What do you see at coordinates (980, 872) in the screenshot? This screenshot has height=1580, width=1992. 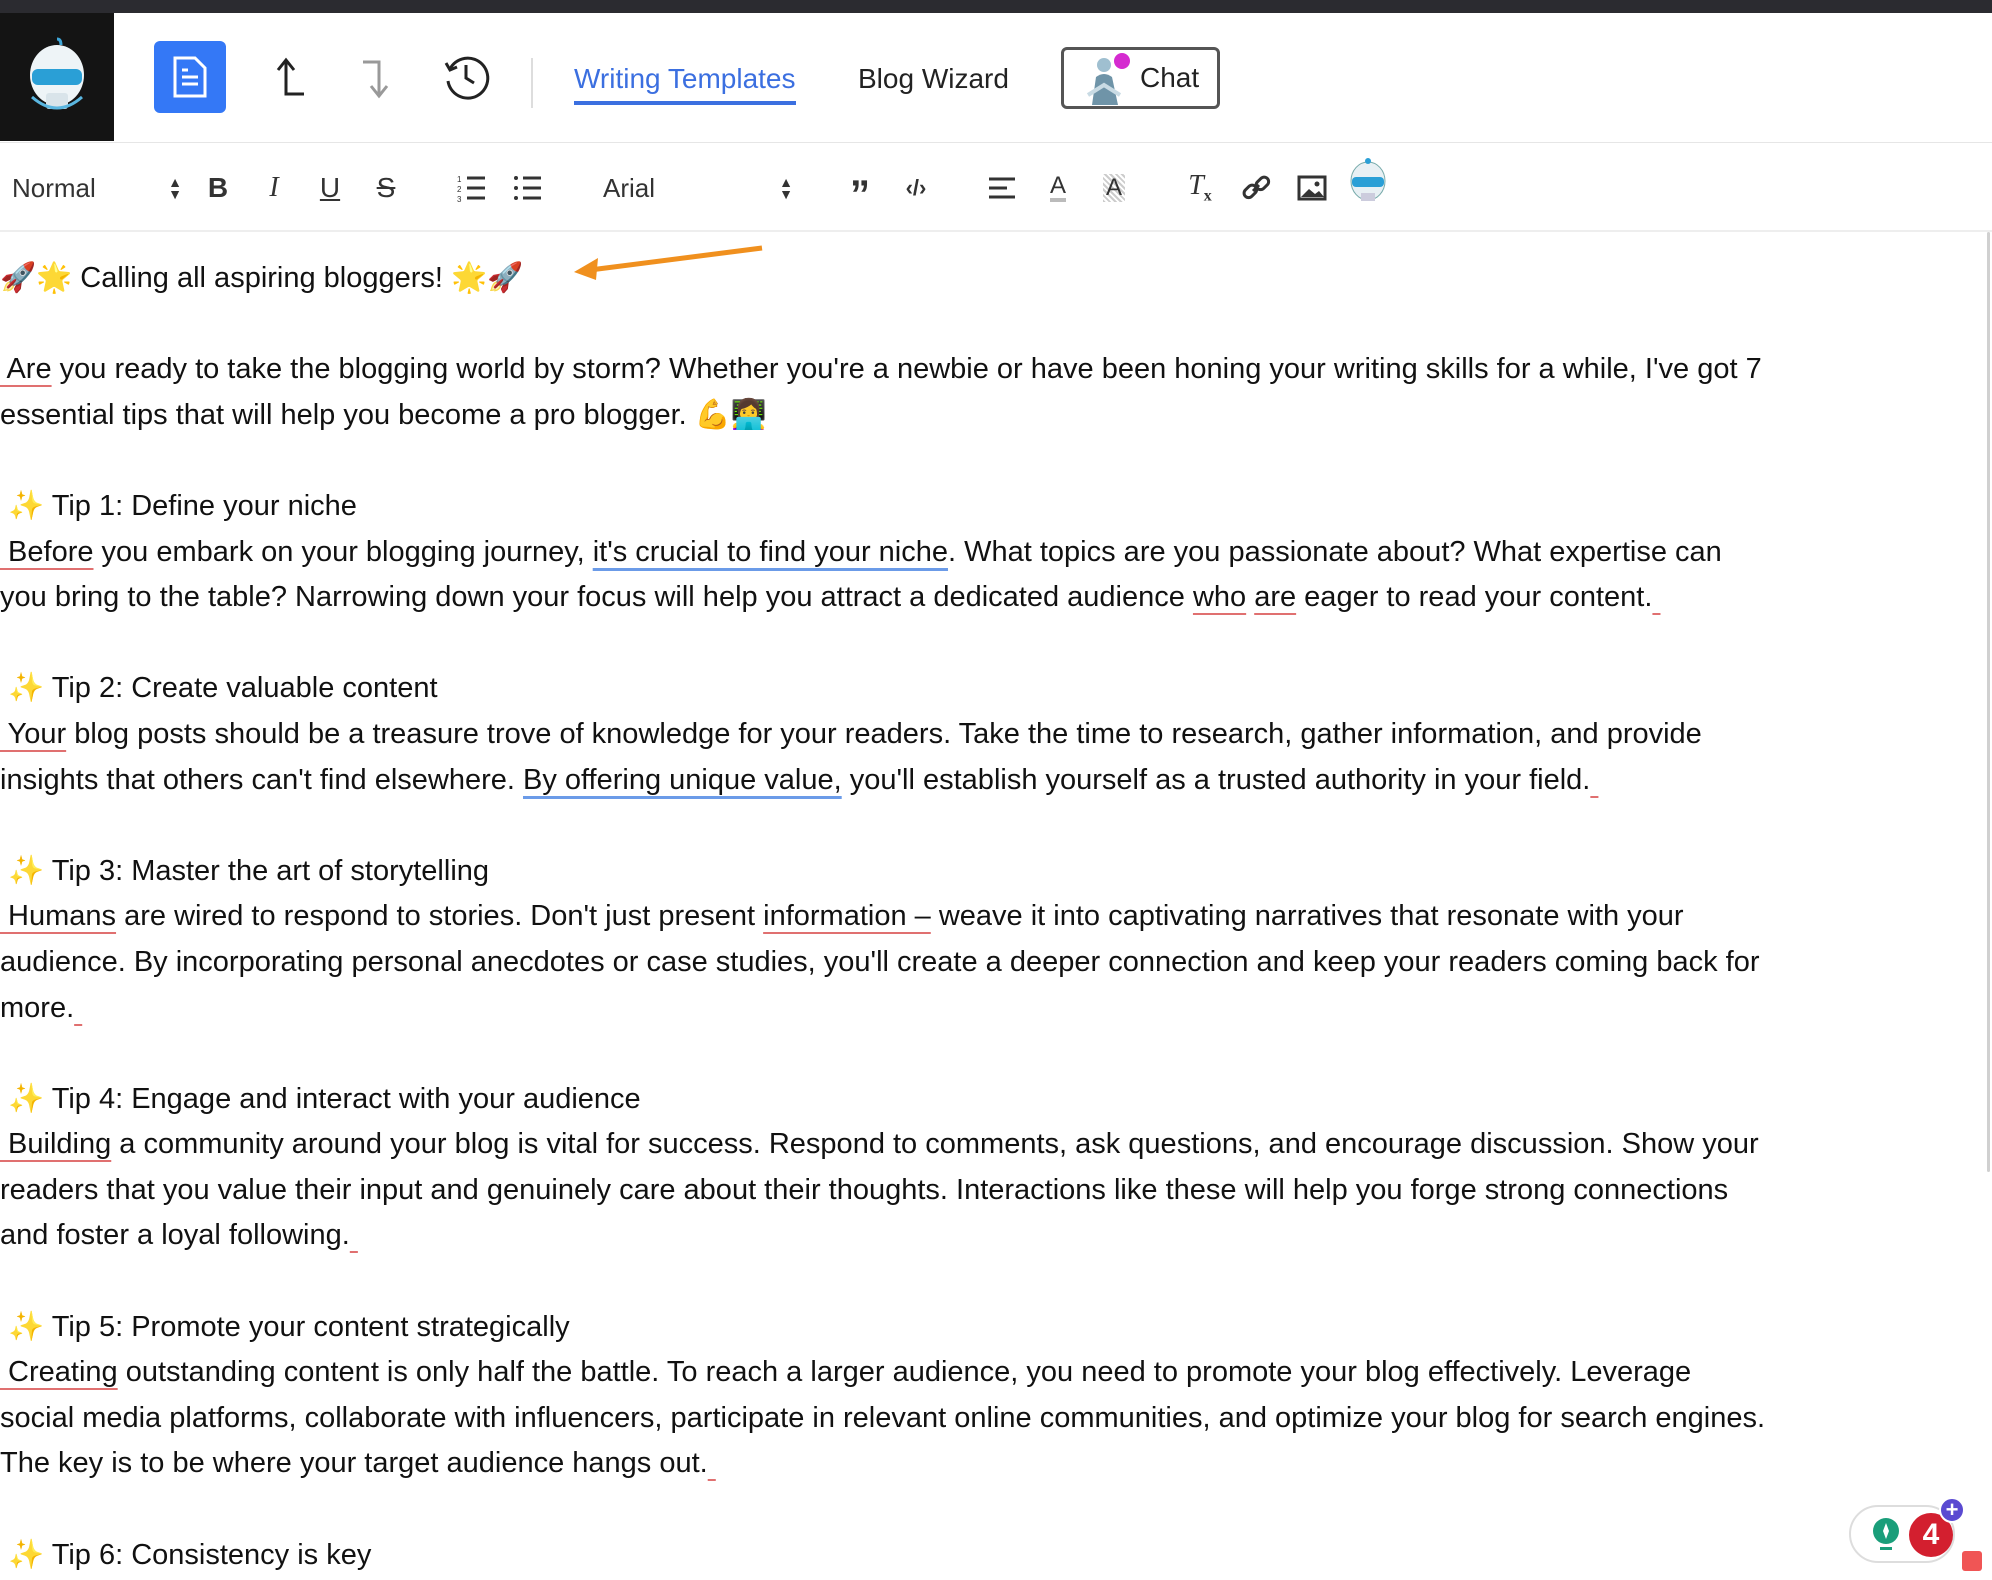 I see `text-line: ✨ Tip 3: Master the art of storytelling` at bounding box center [980, 872].